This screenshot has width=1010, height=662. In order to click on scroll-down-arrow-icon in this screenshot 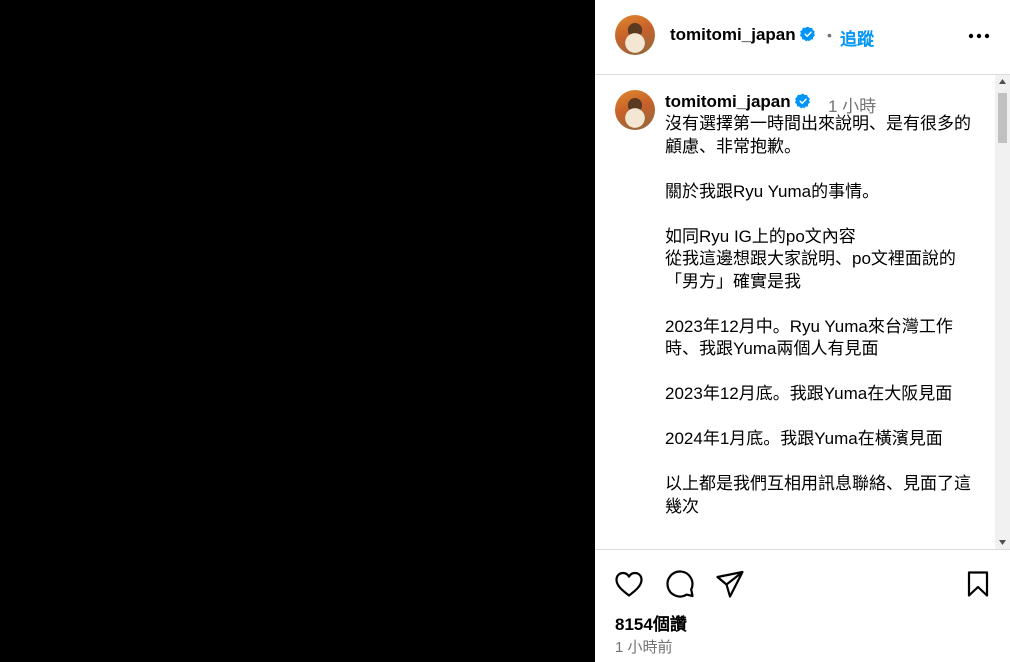, I will do `click(1002, 542)`.